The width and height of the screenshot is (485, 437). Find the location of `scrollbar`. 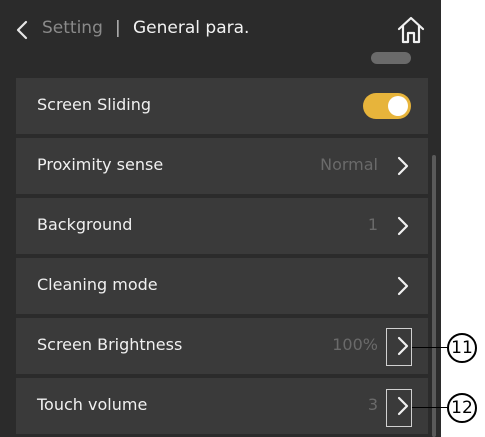

scrollbar is located at coordinates (434, 296).